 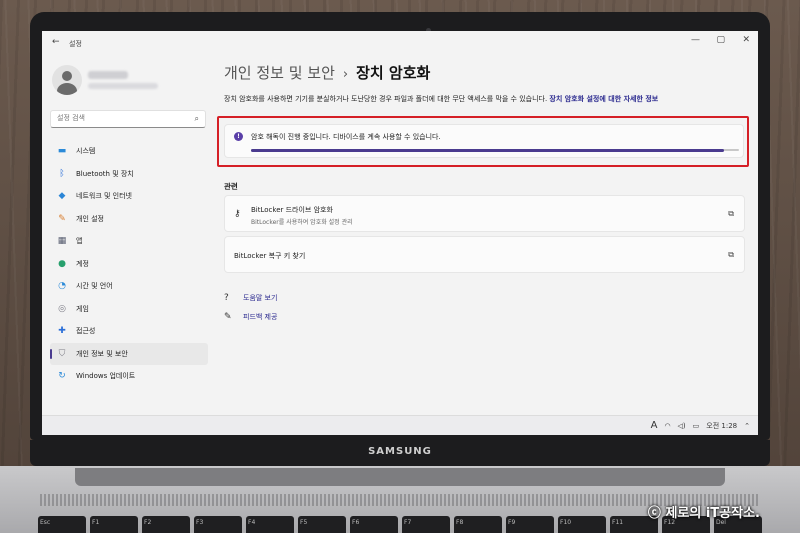 I want to click on key: Esc, so click(x=62, y=524).